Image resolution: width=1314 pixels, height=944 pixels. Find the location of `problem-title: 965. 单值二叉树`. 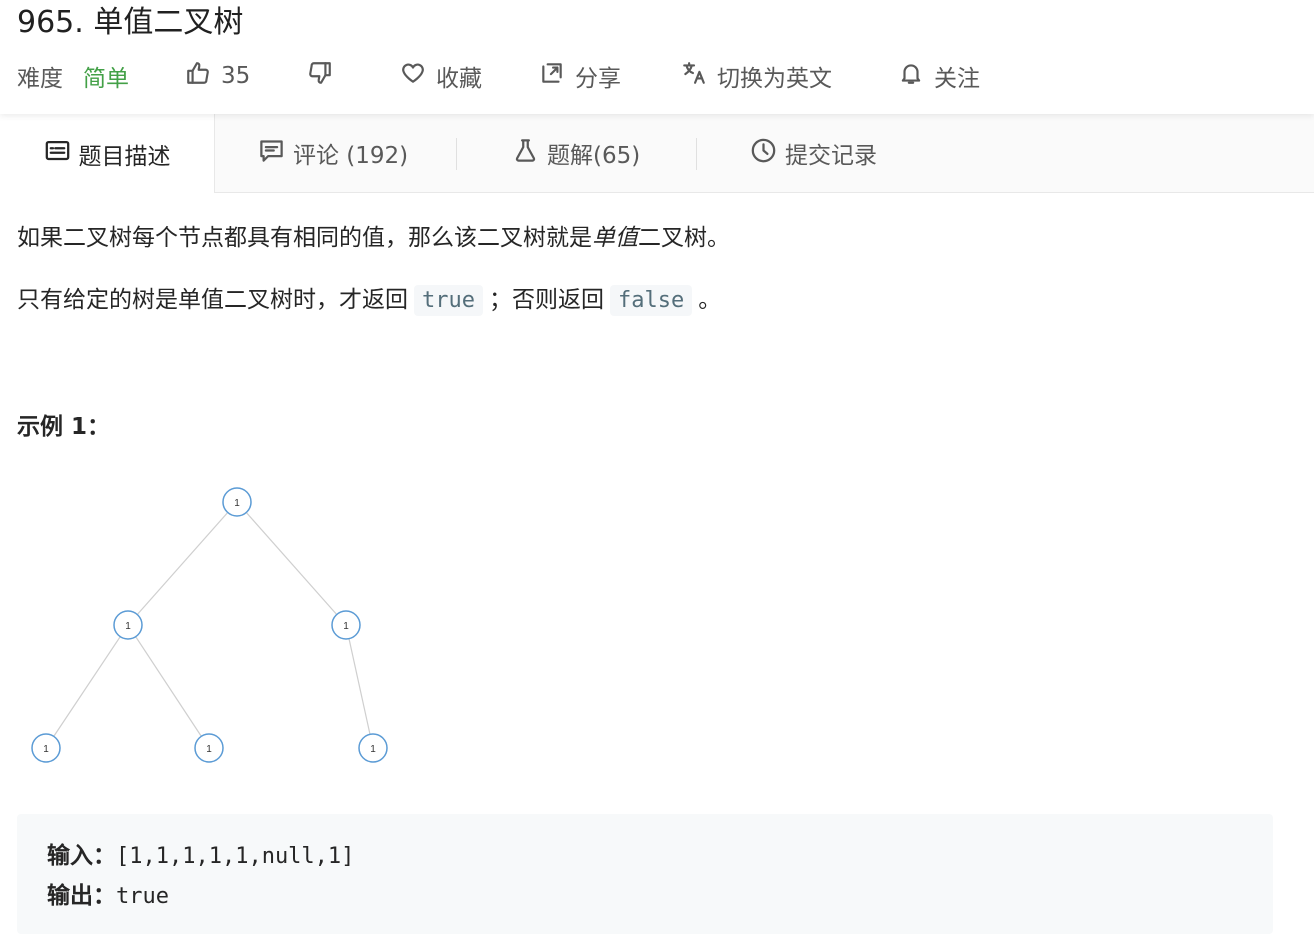

problem-title: 965. 单值二叉树 is located at coordinates (130, 22).